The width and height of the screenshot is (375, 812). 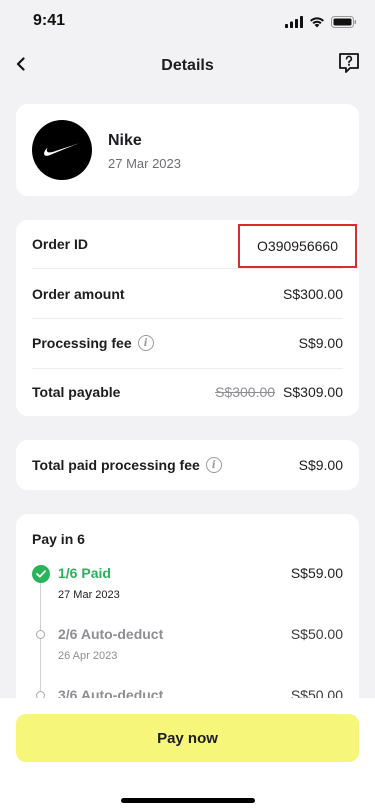 I want to click on nike-swoosh-logo, so click(x=62, y=150).